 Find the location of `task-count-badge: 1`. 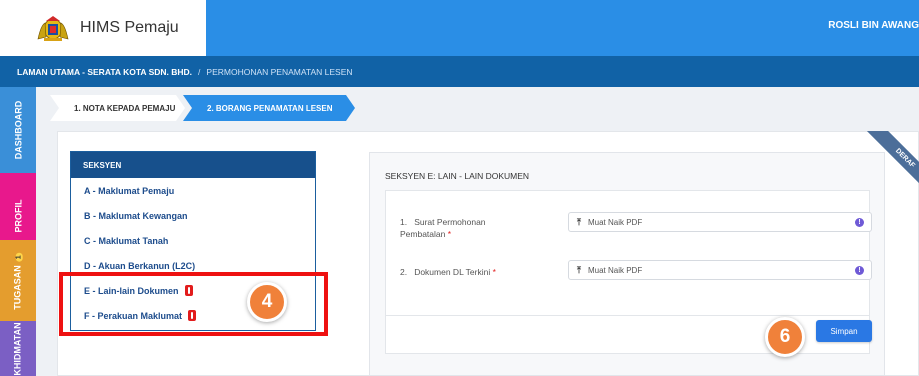

task-count-badge: 1 is located at coordinates (19, 256).